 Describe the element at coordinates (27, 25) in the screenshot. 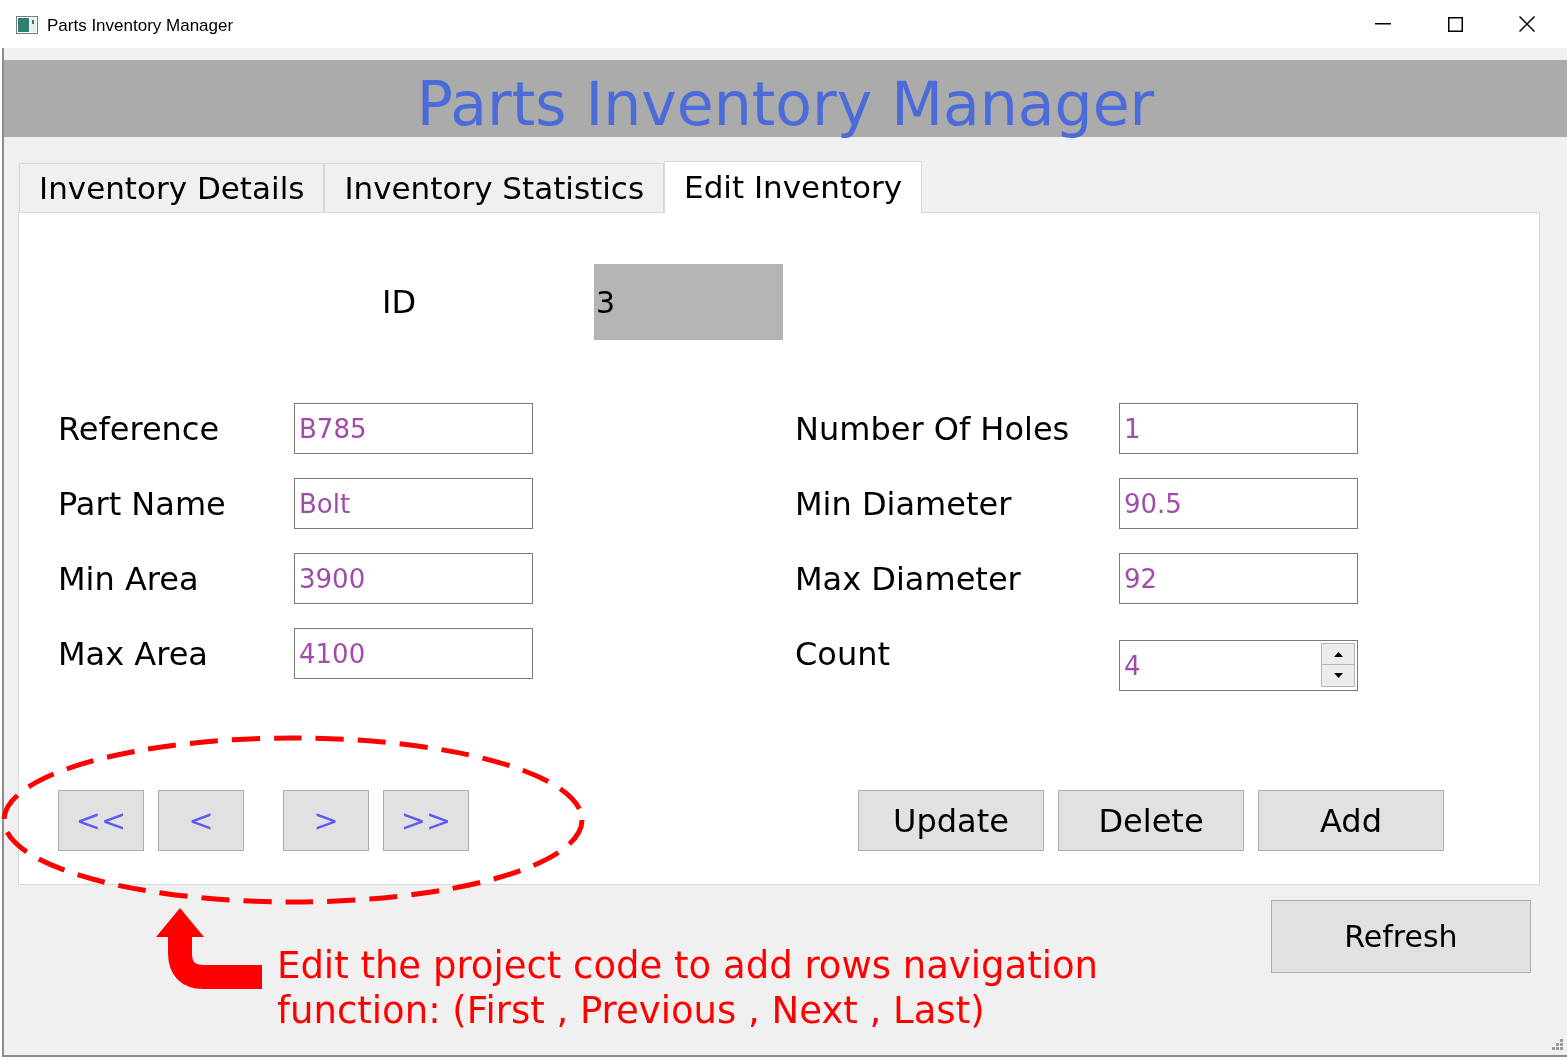

I see `app-window-icon` at that location.